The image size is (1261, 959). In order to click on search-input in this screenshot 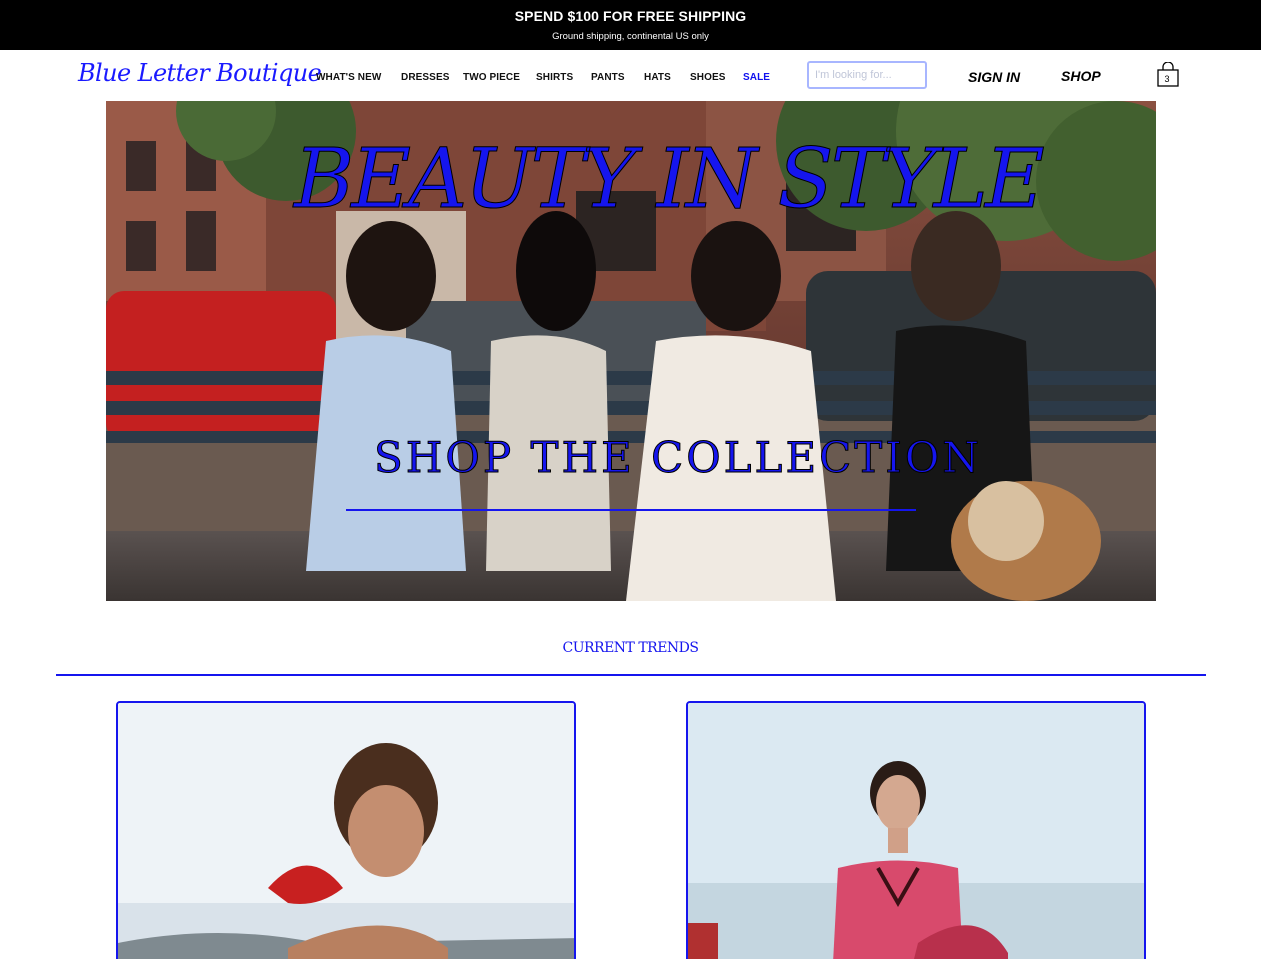, I will do `click(867, 75)`.